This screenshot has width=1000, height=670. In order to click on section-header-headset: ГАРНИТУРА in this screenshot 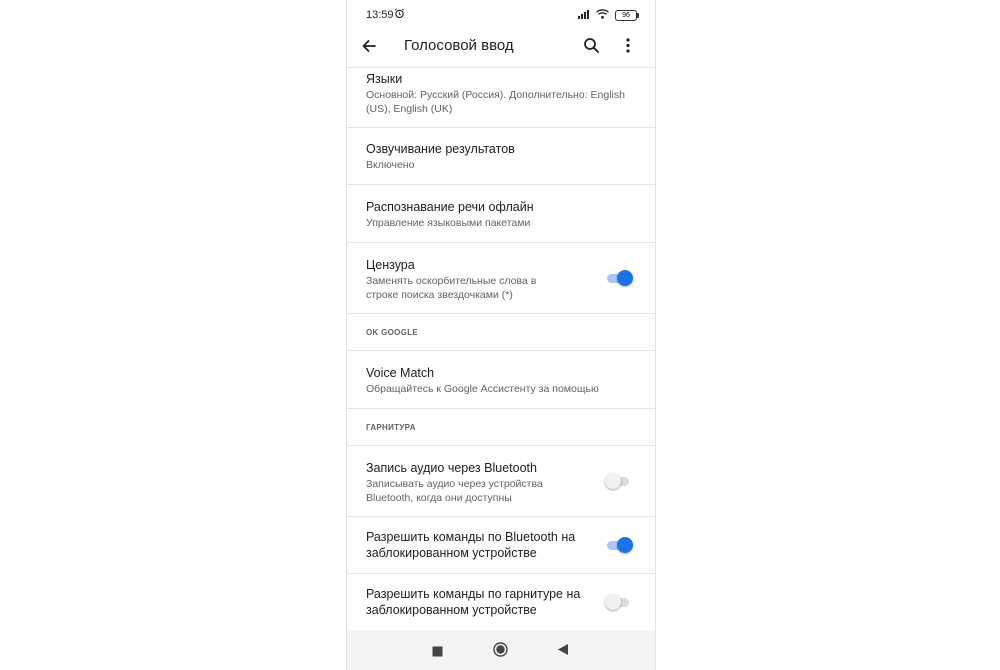, I will do `click(391, 427)`.